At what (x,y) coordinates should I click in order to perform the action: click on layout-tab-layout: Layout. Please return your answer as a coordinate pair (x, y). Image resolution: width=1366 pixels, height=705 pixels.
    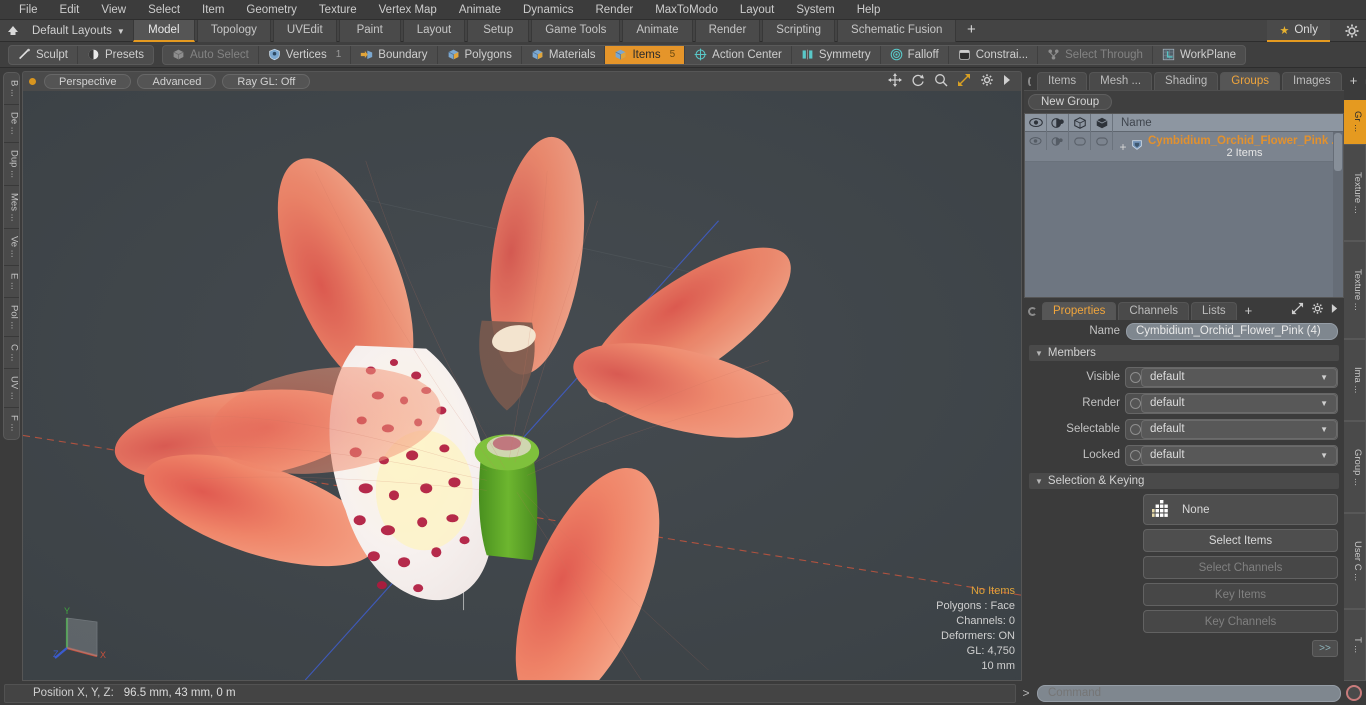
    Looking at the image, I should click on (434, 30).